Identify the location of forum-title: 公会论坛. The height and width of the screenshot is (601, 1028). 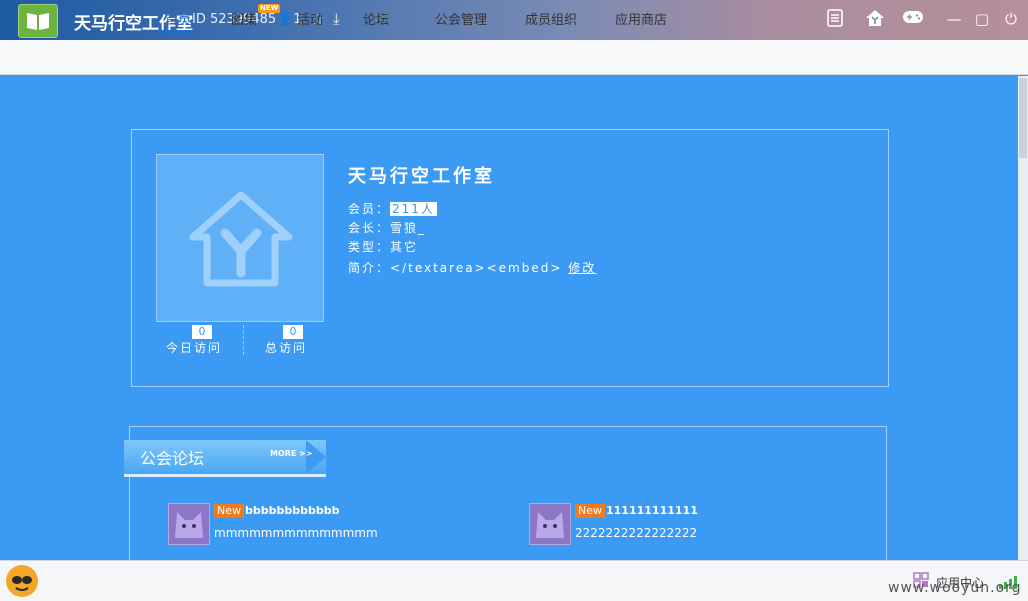
(172, 458).